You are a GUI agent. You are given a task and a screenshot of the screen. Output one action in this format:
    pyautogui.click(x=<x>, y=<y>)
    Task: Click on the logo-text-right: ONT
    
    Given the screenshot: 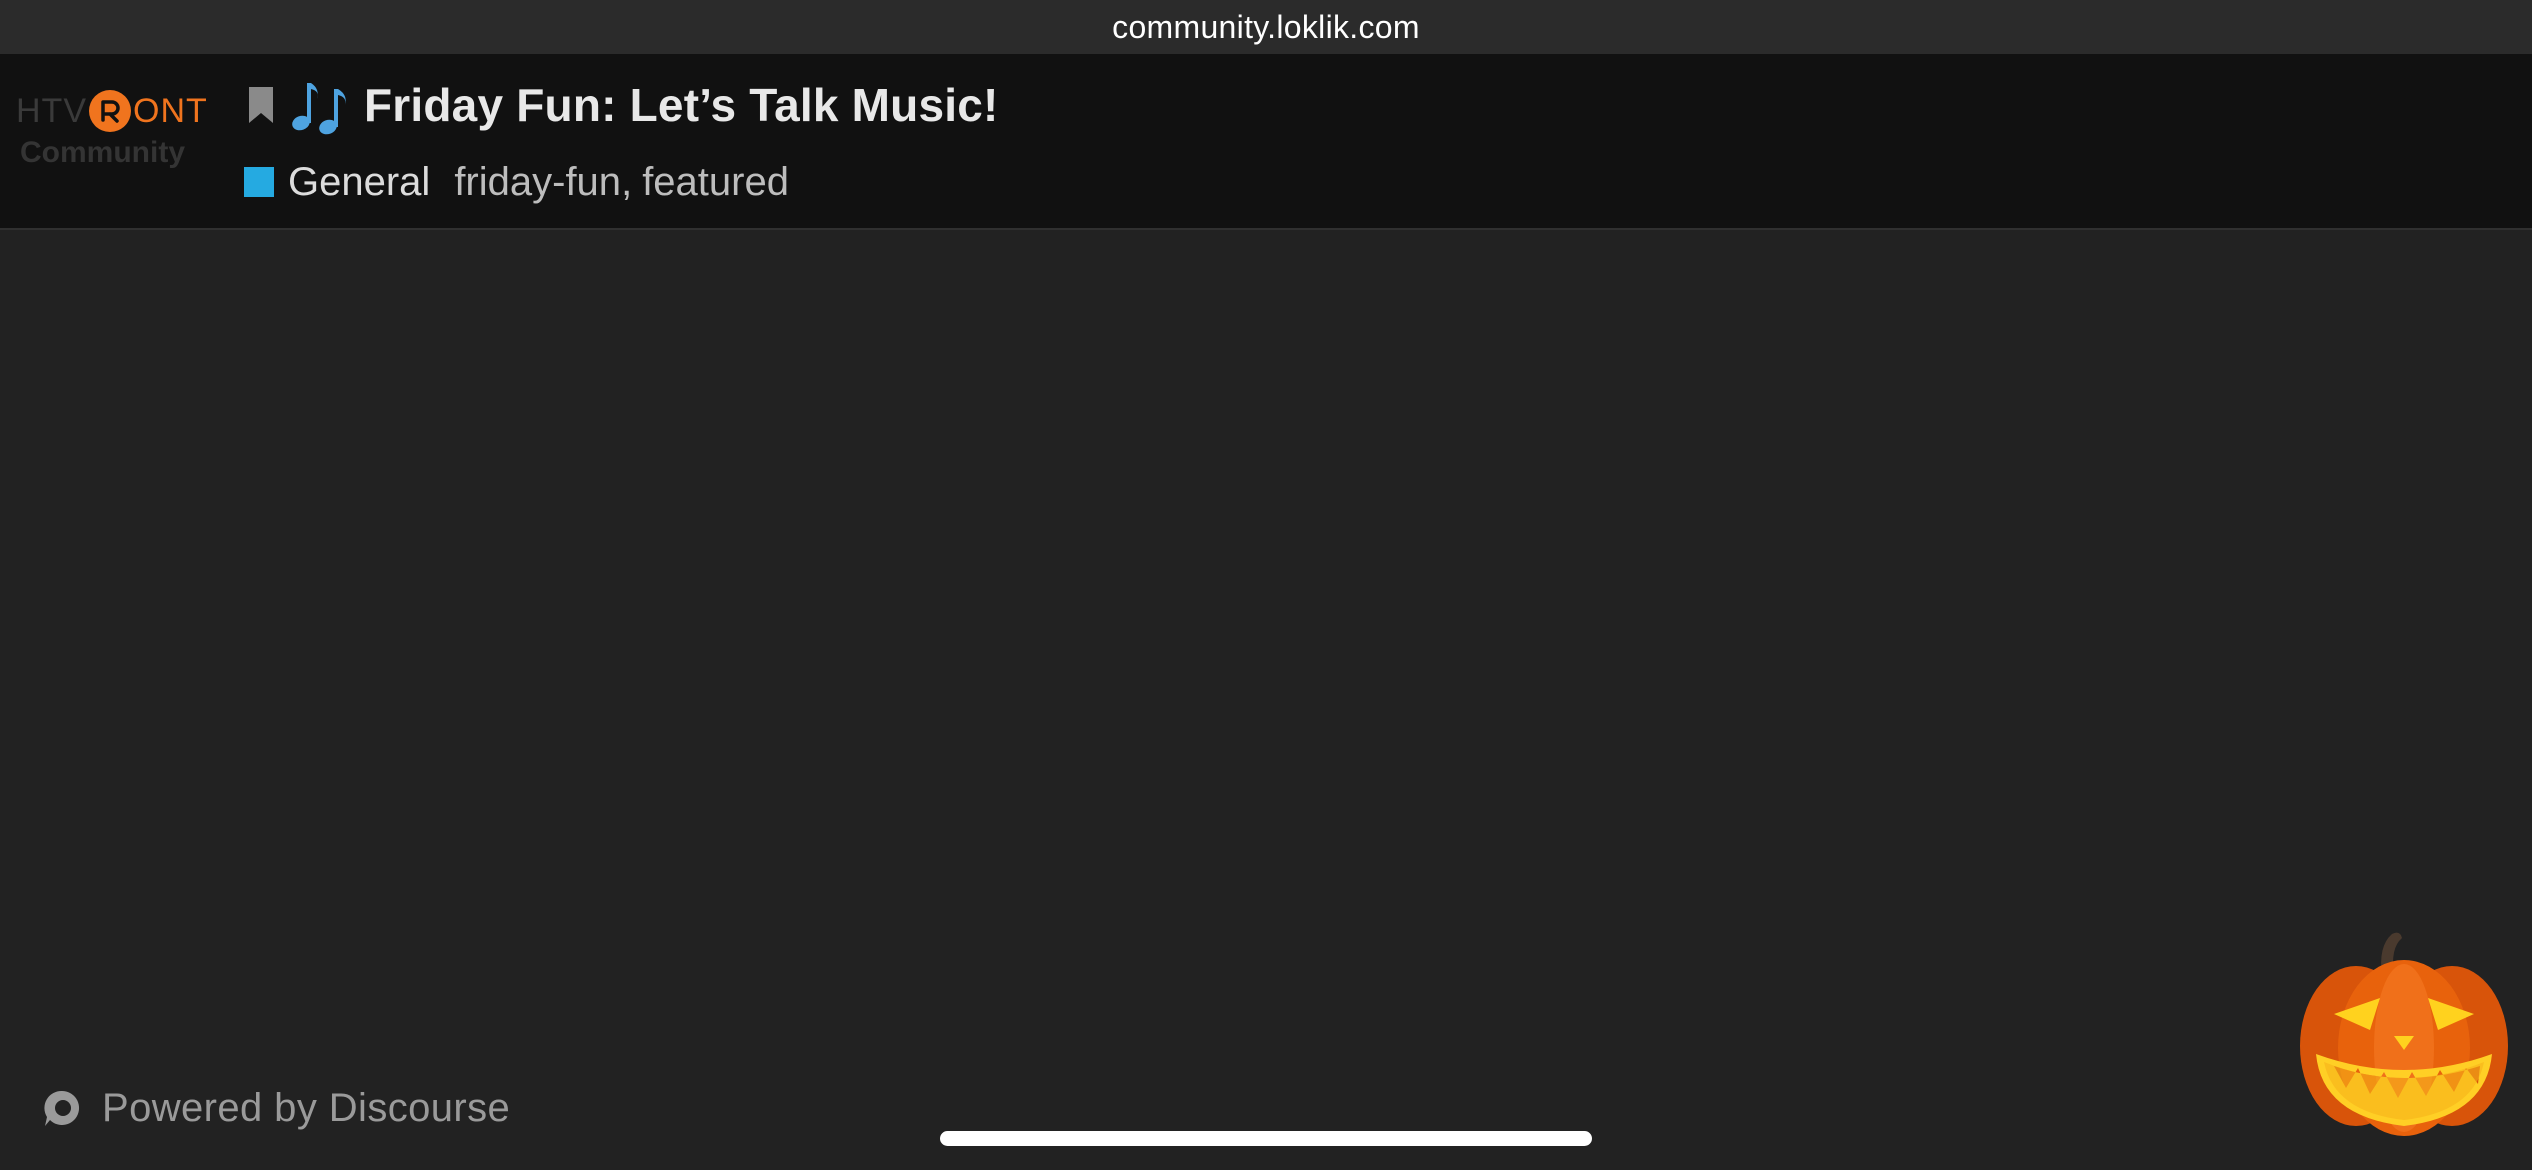 What is the action you would take?
    pyautogui.click(x=170, y=110)
    